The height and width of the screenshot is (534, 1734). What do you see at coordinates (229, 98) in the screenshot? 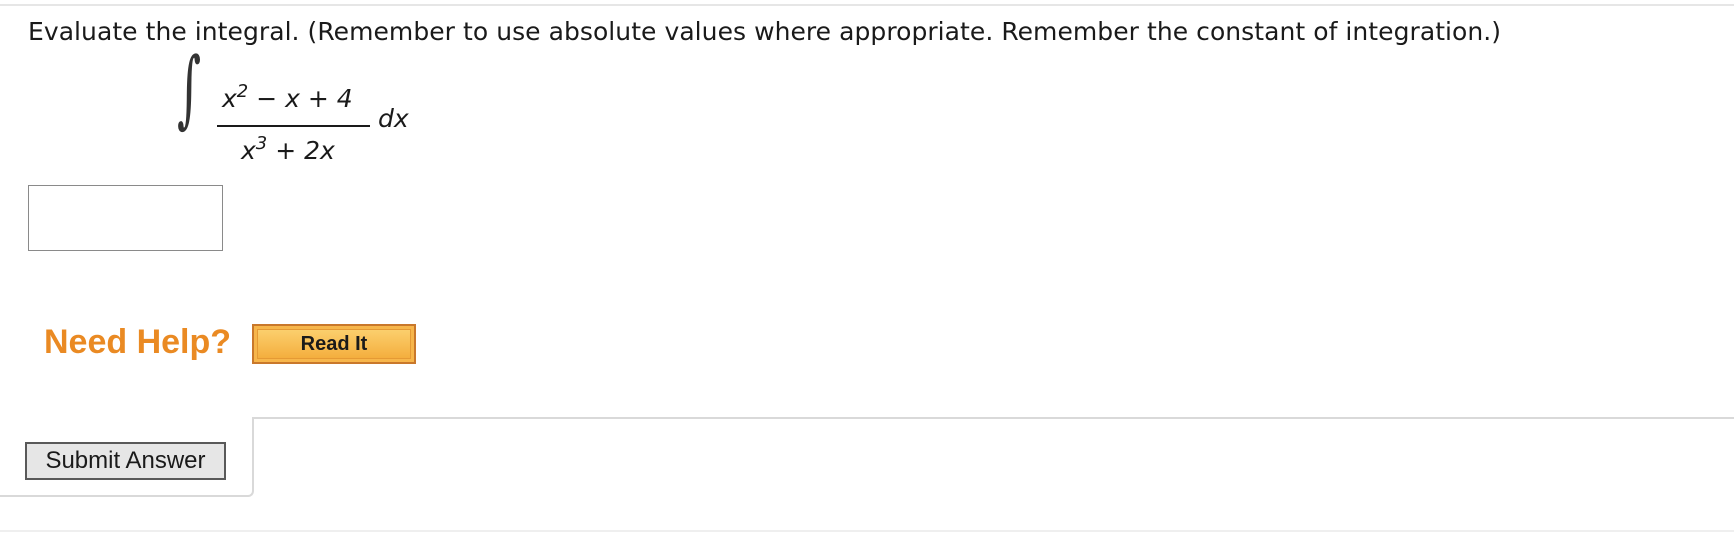
I see `numerator-base: x` at bounding box center [229, 98].